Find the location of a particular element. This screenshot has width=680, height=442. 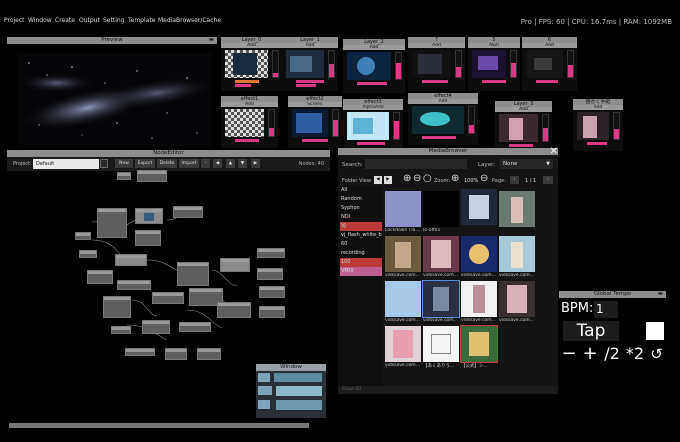

folder-item-vj: VJ is located at coordinates (361, 226).